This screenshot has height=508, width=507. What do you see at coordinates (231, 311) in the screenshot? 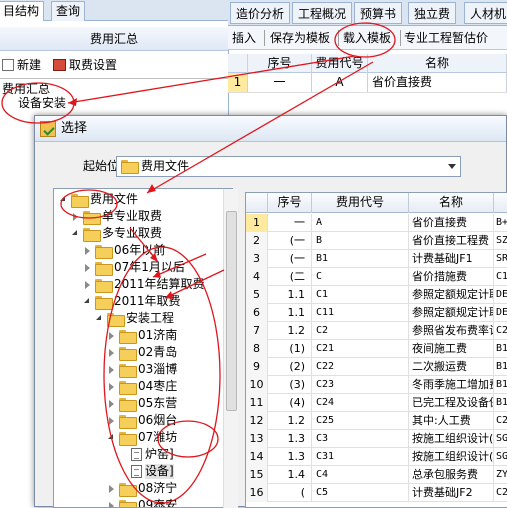
I see `scrollbar-thumb` at bounding box center [231, 311].